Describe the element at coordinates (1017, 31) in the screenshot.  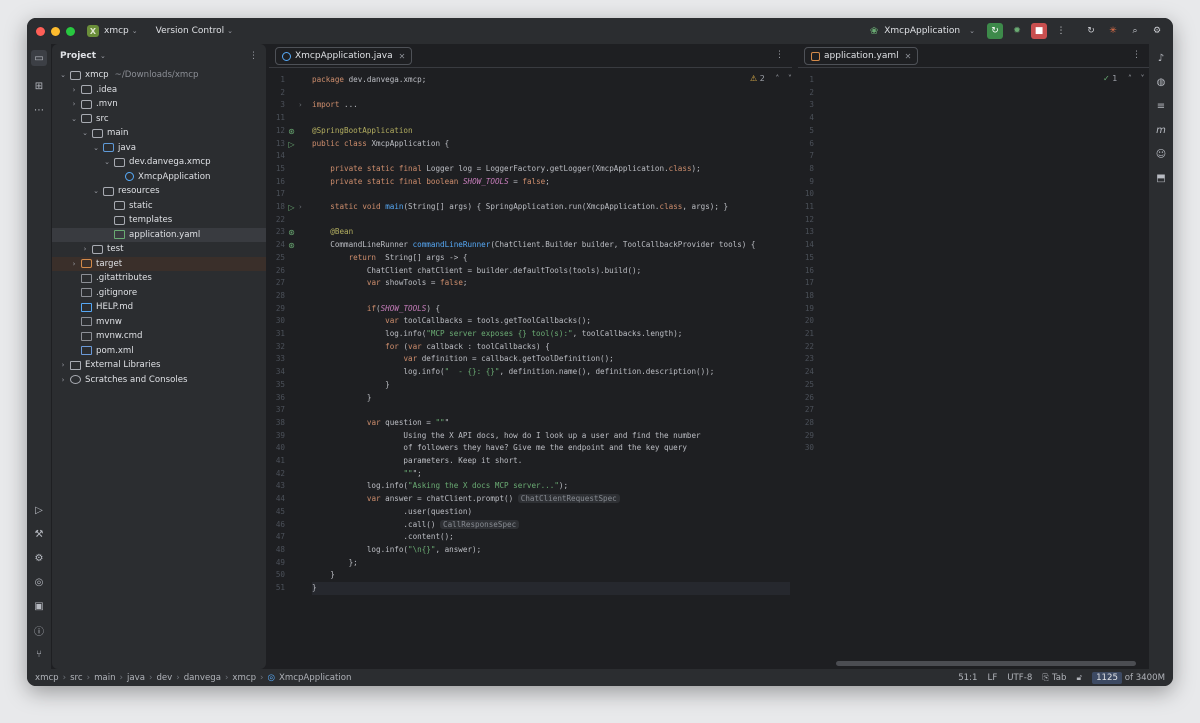
I see `debug-icon: ✹` at that location.